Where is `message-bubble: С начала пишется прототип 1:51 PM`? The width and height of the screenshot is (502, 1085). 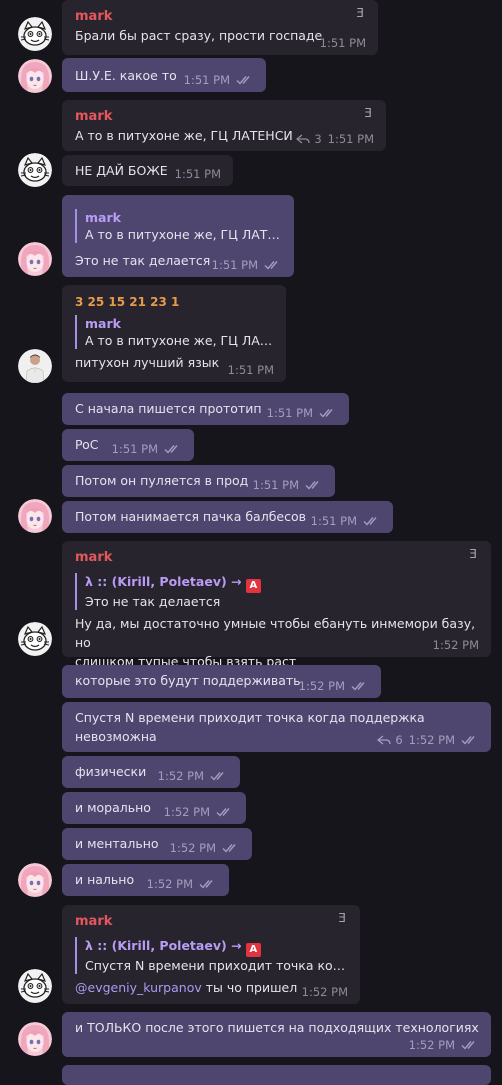 message-bubble: С начала пишется прототип 1:51 PM is located at coordinates (205, 409).